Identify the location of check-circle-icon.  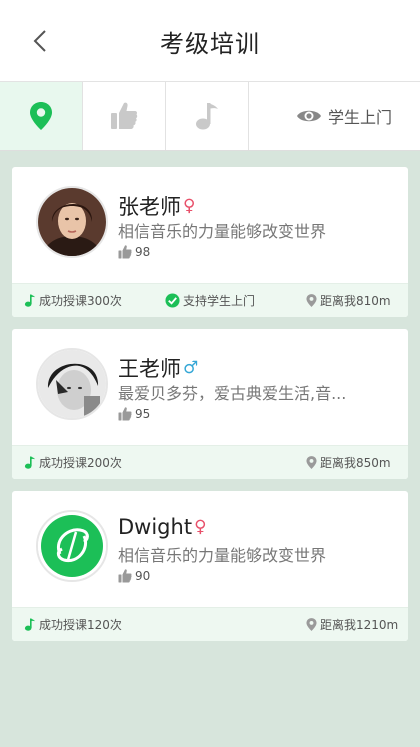
(172, 300).